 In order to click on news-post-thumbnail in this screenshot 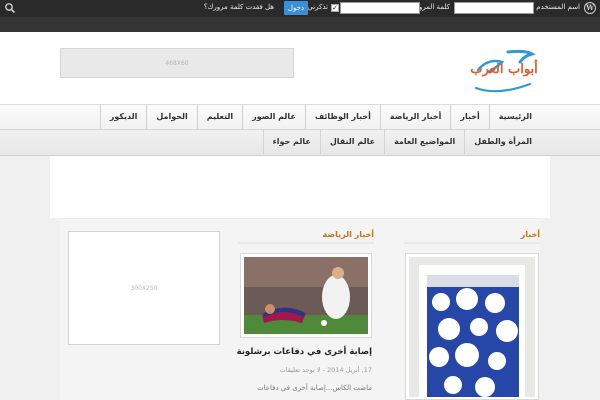, I will do `click(472, 326)`.